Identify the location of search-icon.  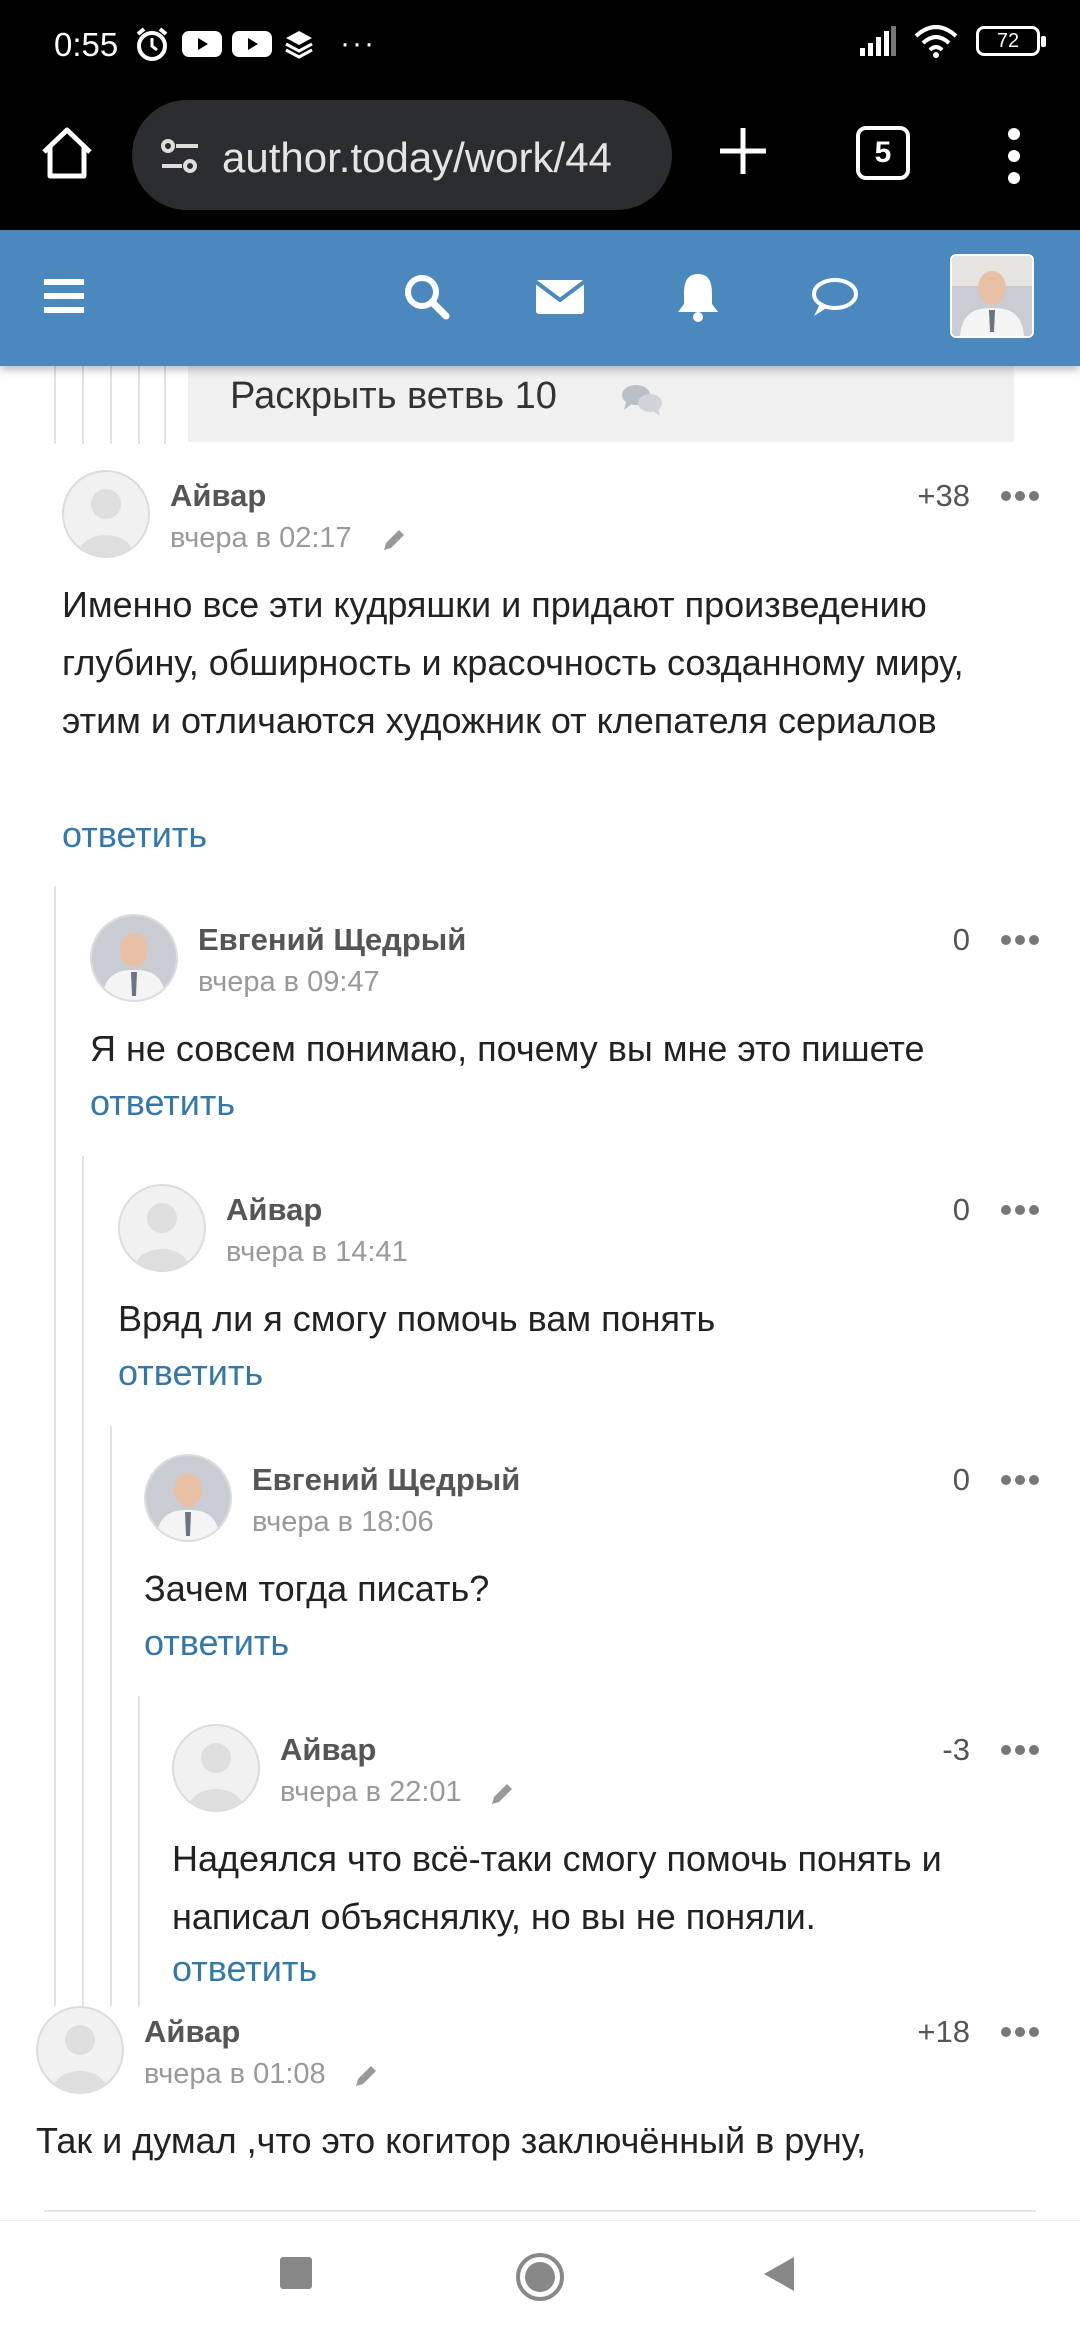
(426, 296).